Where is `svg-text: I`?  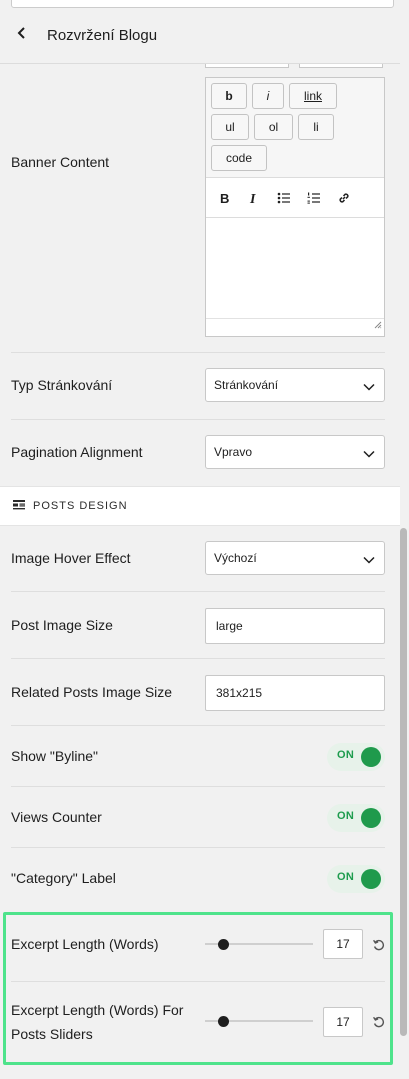
svg-text: I is located at coordinates (252, 198).